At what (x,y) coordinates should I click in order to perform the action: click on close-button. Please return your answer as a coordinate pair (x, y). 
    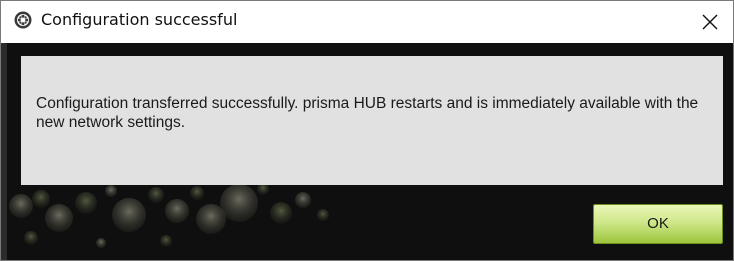
    Looking at the image, I should click on (710, 22).